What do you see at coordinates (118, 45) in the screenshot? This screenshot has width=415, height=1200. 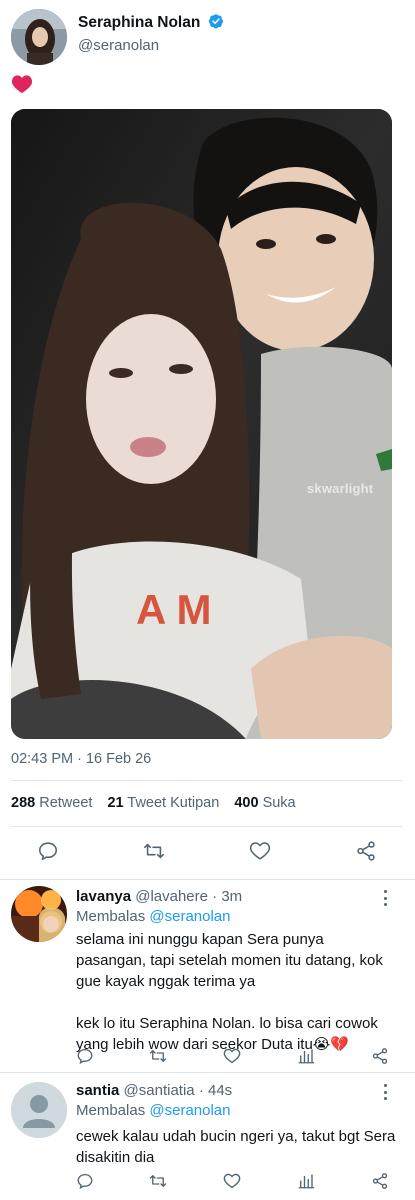 I see `author-handle: @seranolan` at bounding box center [118, 45].